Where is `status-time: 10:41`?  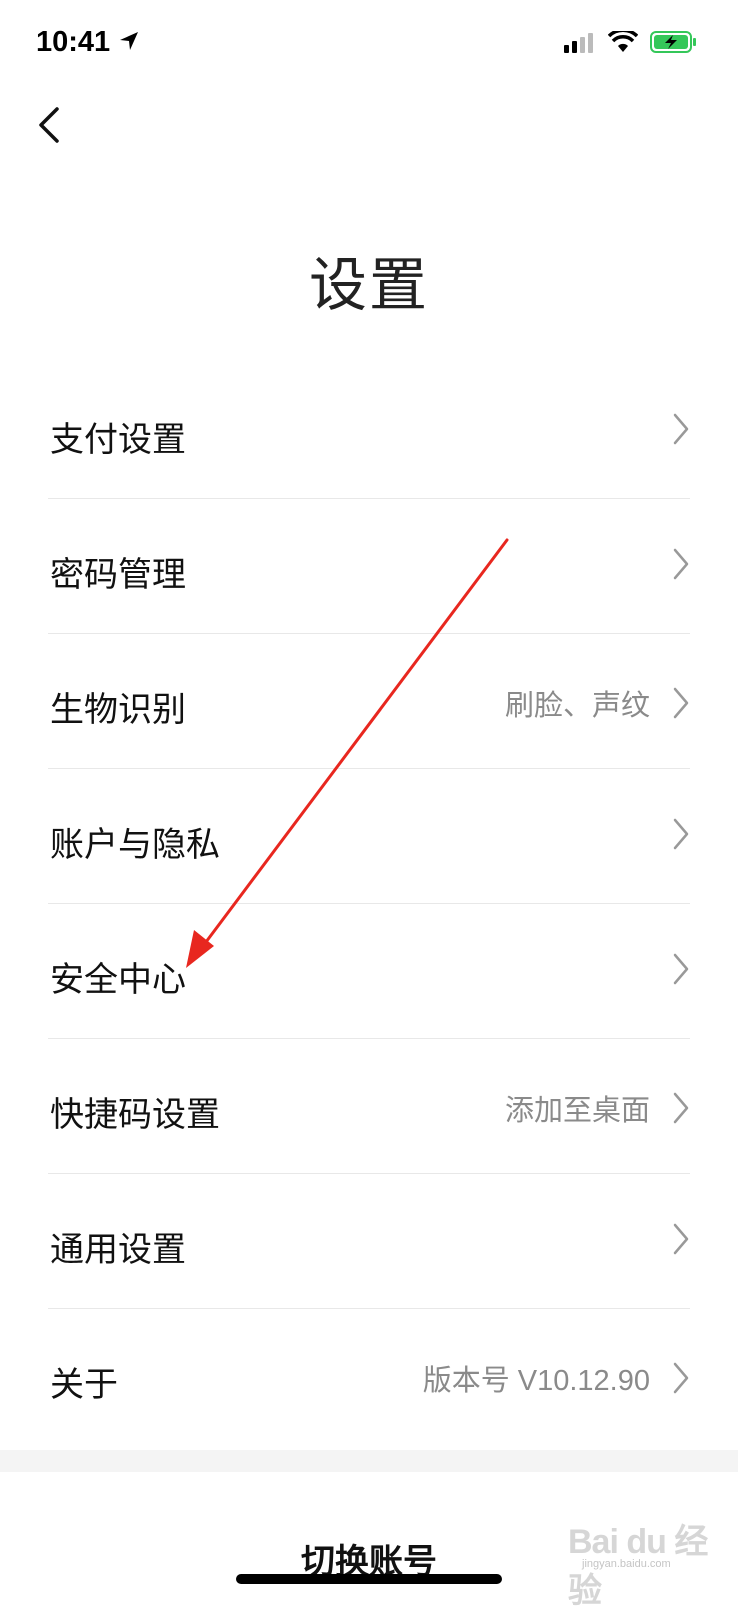 status-time: 10:41 is located at coordinates (73, 42).